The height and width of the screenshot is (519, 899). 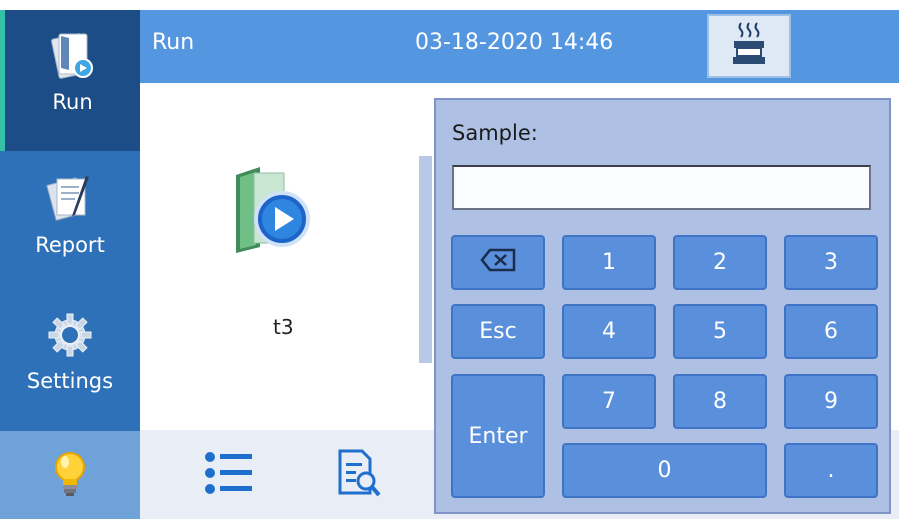 I want to click on key-5: 5, so click(x=720, y=331).